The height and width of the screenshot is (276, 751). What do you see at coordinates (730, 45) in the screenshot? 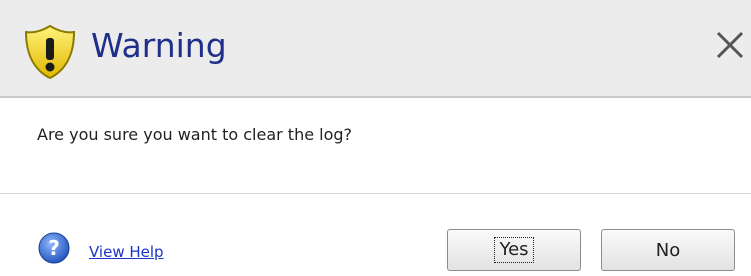
I see `close-icon` at bounding box center [730, 45].